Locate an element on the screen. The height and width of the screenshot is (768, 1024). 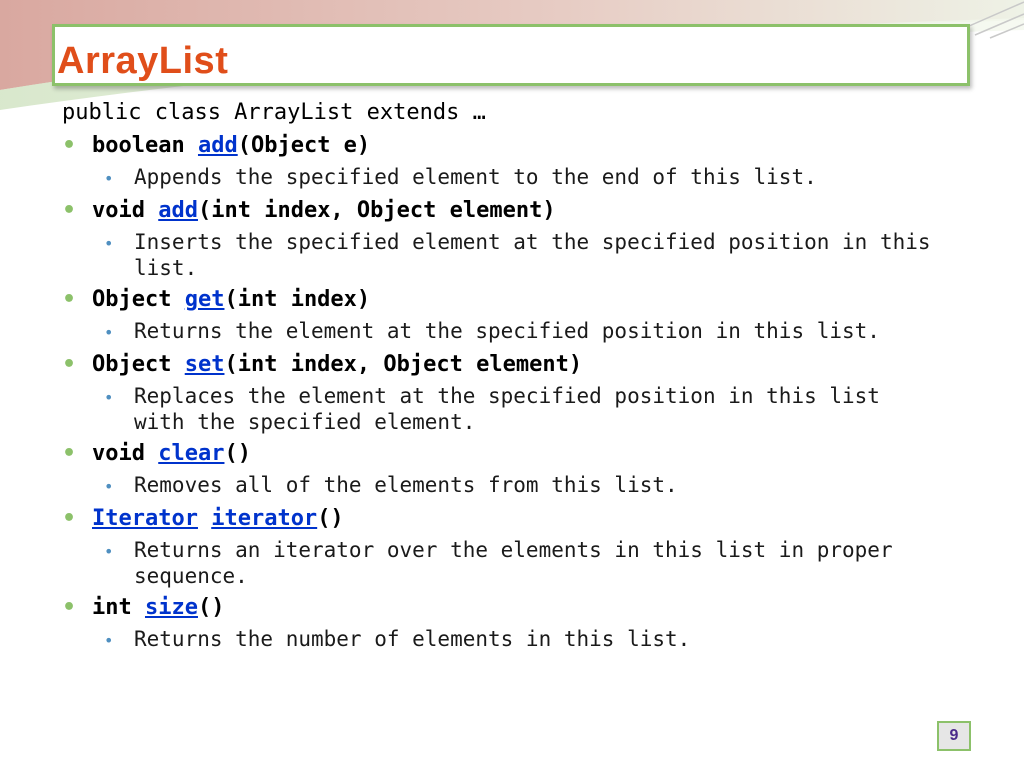
method-name-link: set is located at coordinates (205, 364).